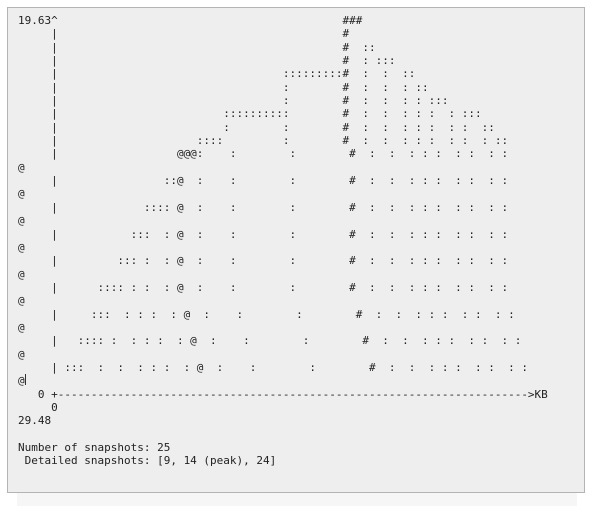 The height and width of the screenshot is (506, 594). What do you see at coordinates (263, 234) in the screenshot?
I see `graph-line: | ::: : @ : : : # : : : : : : : : :` at bounding box center [263, 234].